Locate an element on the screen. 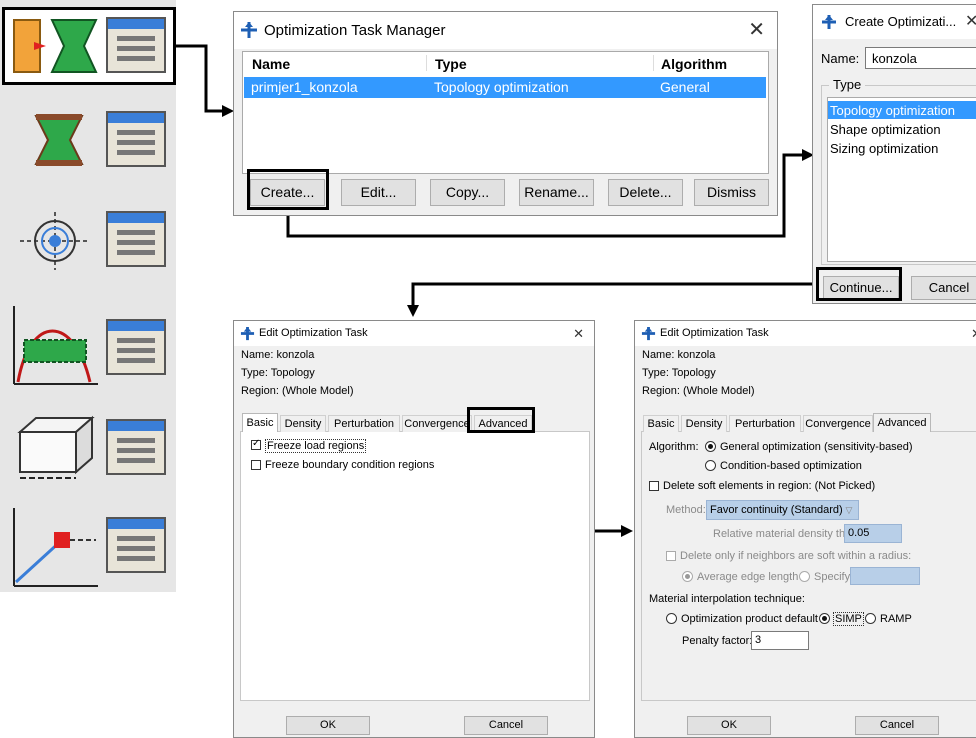 This screenshot has height=738, width=976. specify-input is located at coordinates (885, 576).